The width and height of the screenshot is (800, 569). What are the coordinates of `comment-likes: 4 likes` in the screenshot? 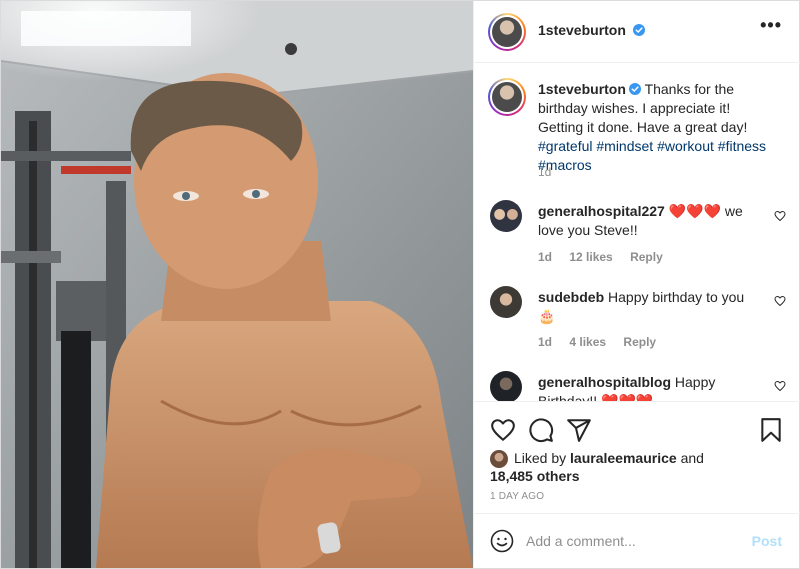 It's located at (587, 342).